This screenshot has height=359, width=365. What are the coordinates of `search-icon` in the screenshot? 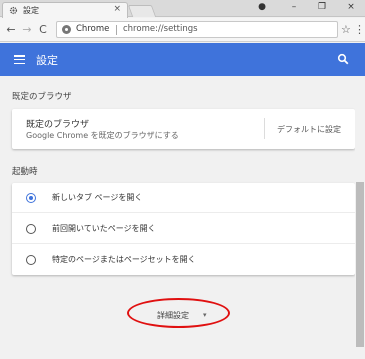 It's located at (343, 59).